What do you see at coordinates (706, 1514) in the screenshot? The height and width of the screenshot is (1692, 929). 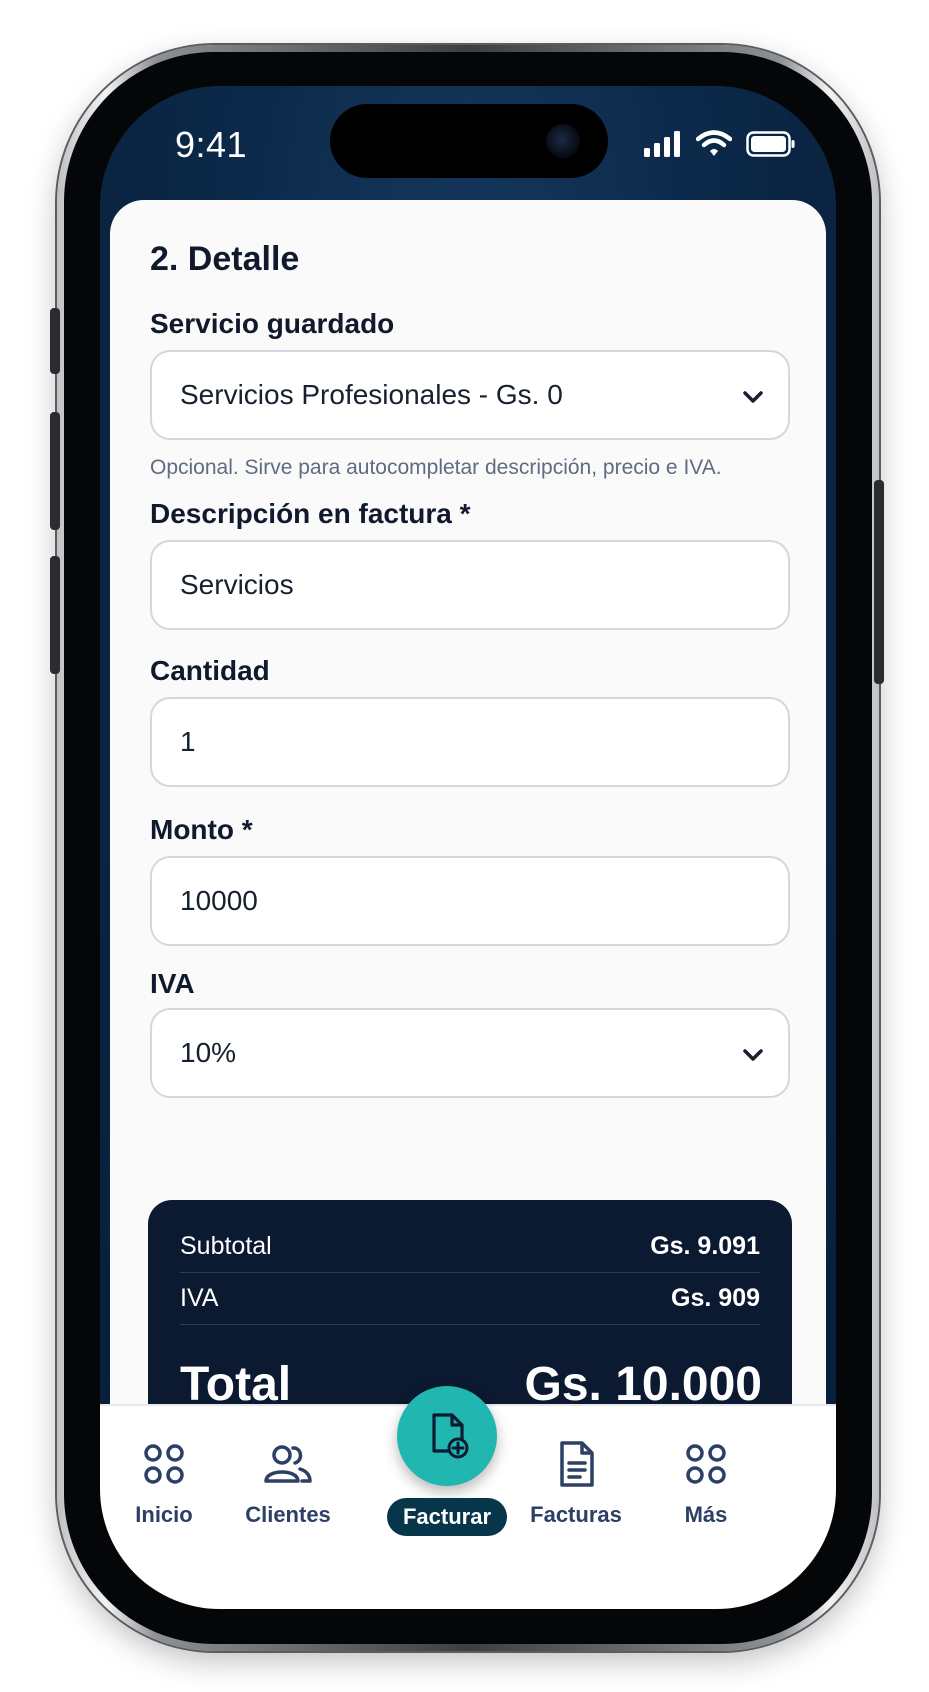 I see `nav-label-mas: Más` at bounding box center [706, 1514].